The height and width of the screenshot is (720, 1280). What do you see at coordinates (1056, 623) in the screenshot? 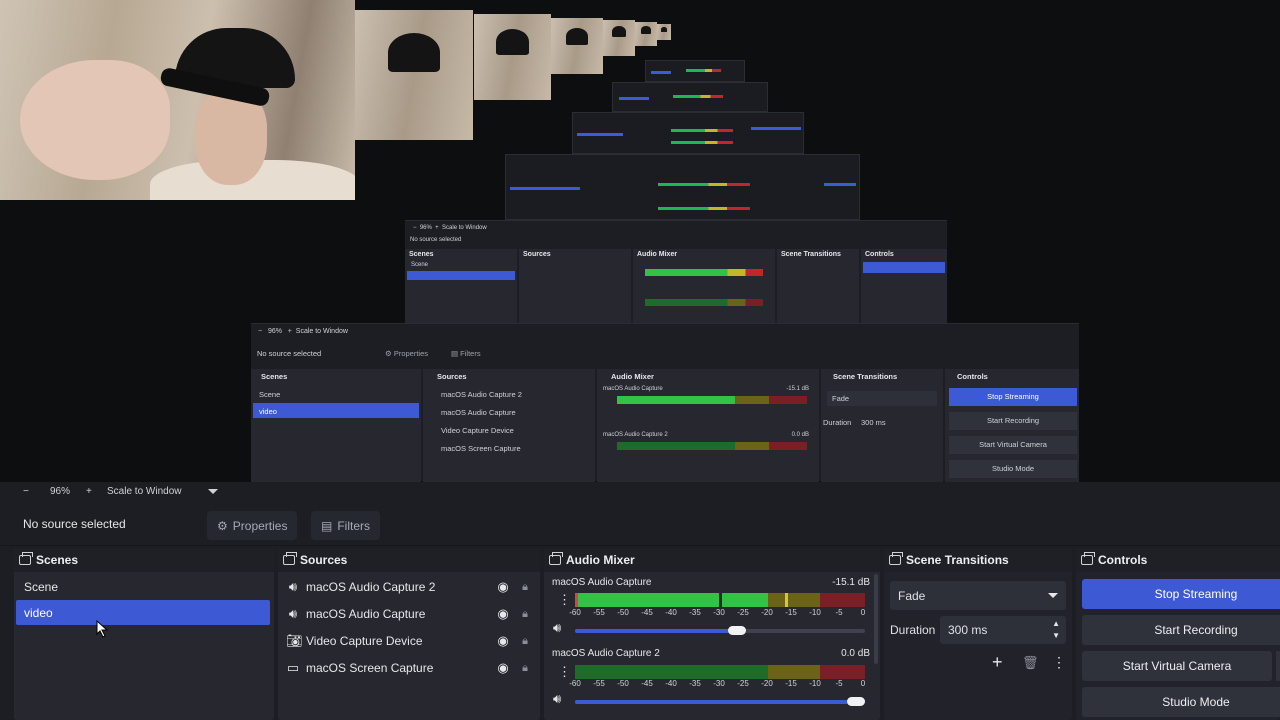
I see `spin-up-icon: ▲` at bounding box center [1056, 623].